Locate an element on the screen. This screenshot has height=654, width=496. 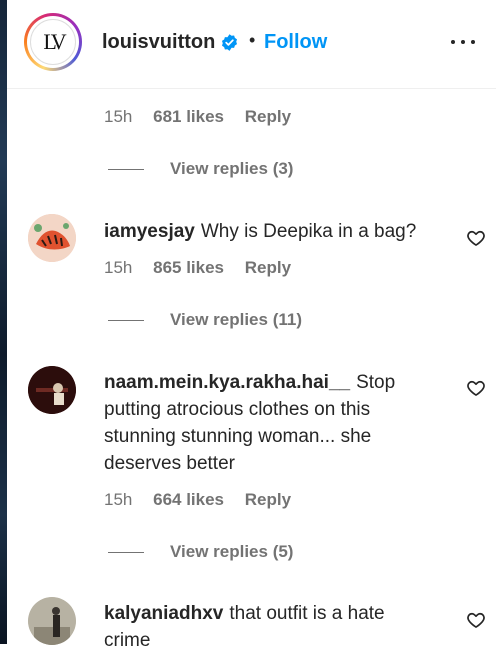
comment-username: naam.mein.kya.rakha.hai__ is located at coordinates (227, 382).